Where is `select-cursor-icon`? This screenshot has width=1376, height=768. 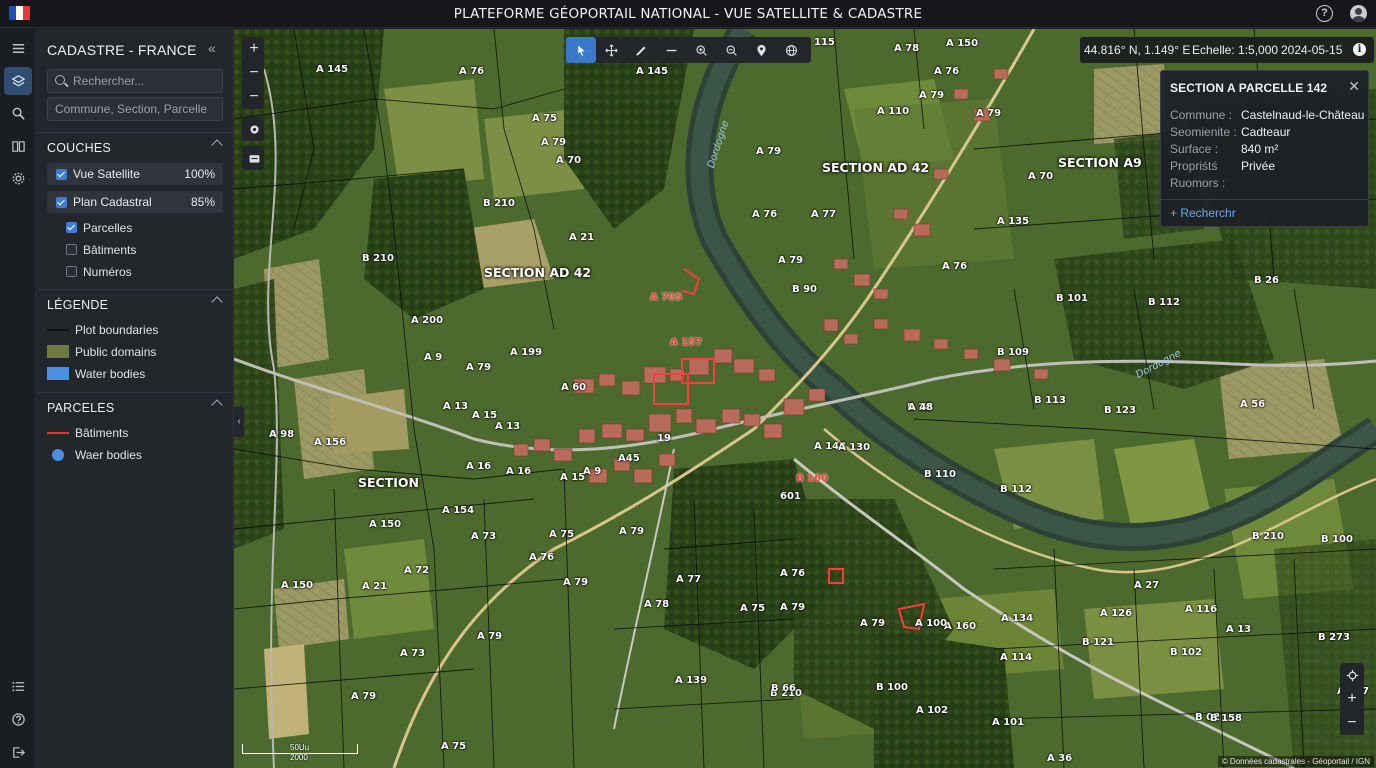
select-cursor-icon is located at coordinates (581, 50).